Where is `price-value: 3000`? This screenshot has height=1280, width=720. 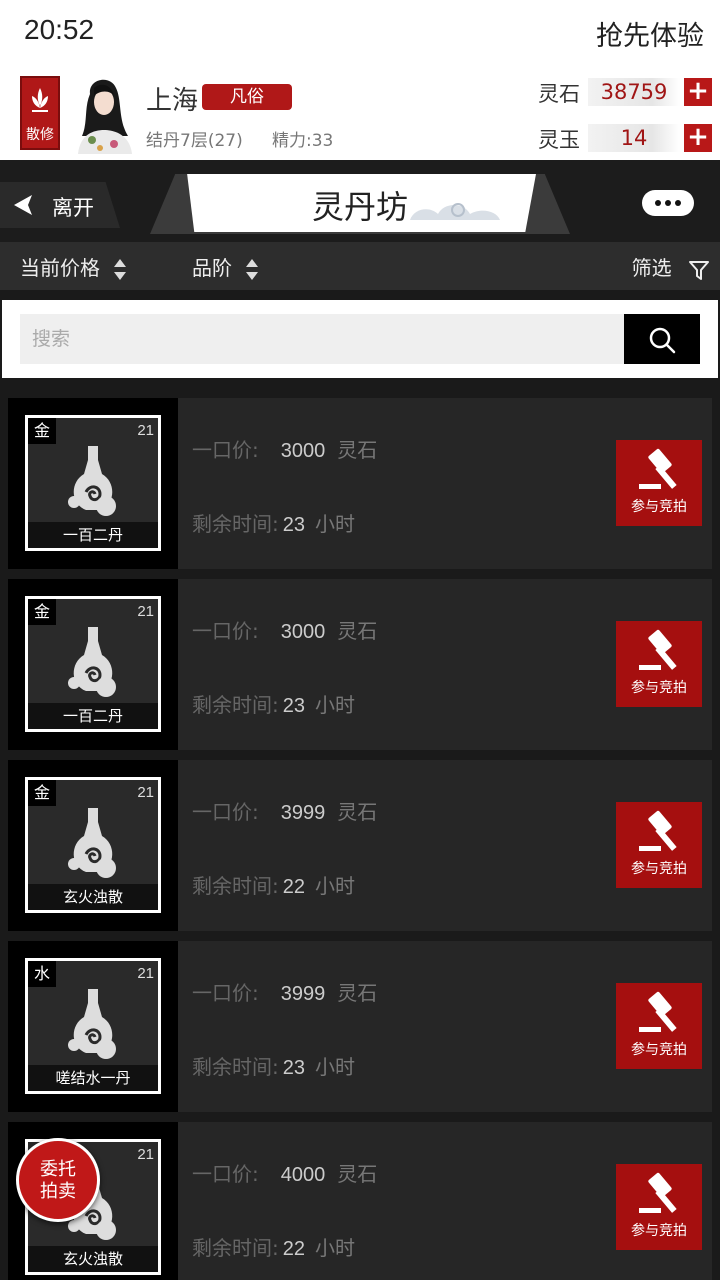 price-value: 3000 is located at coordinates (303, 451).